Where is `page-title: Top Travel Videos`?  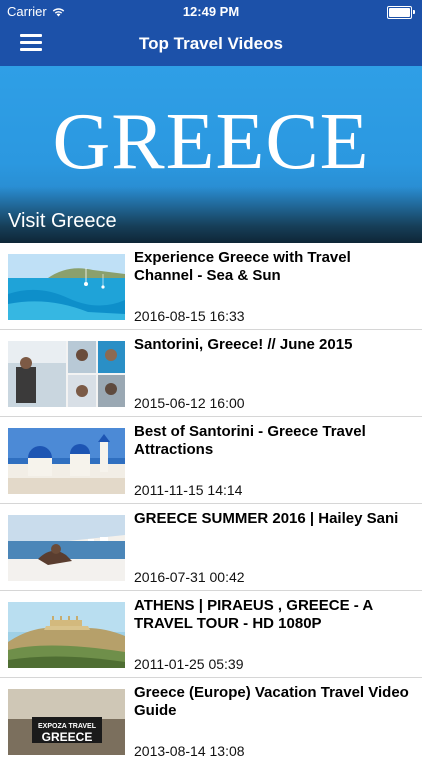 page-title: Top Travel Videos is located at coordinates (211, 43).